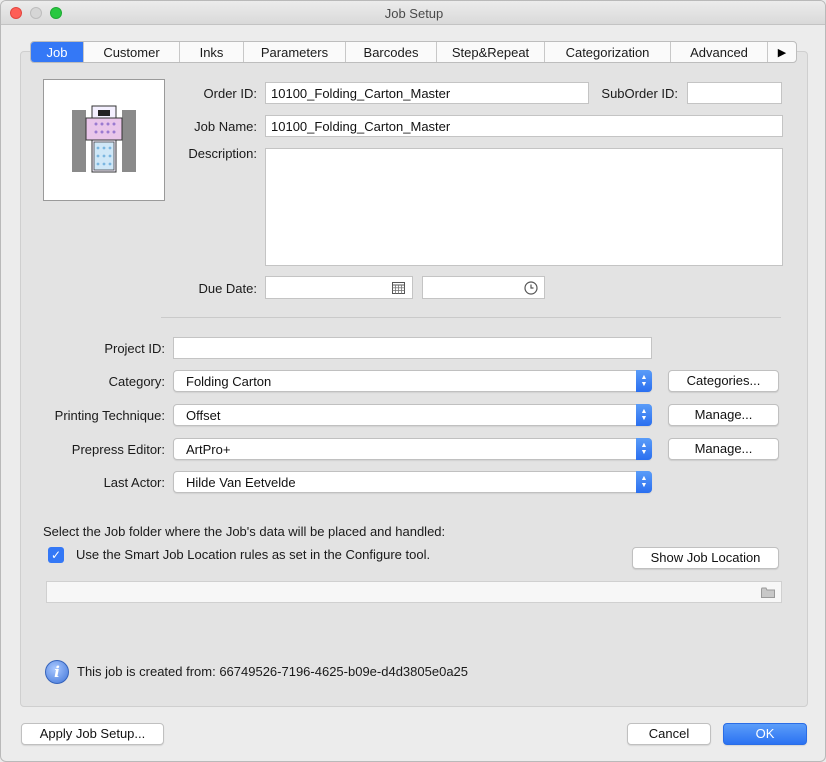  Describe the element at coordinates (412, 415) in the screenshot. I see `printing-technique-select: Offset ▲ ▼` at that location.